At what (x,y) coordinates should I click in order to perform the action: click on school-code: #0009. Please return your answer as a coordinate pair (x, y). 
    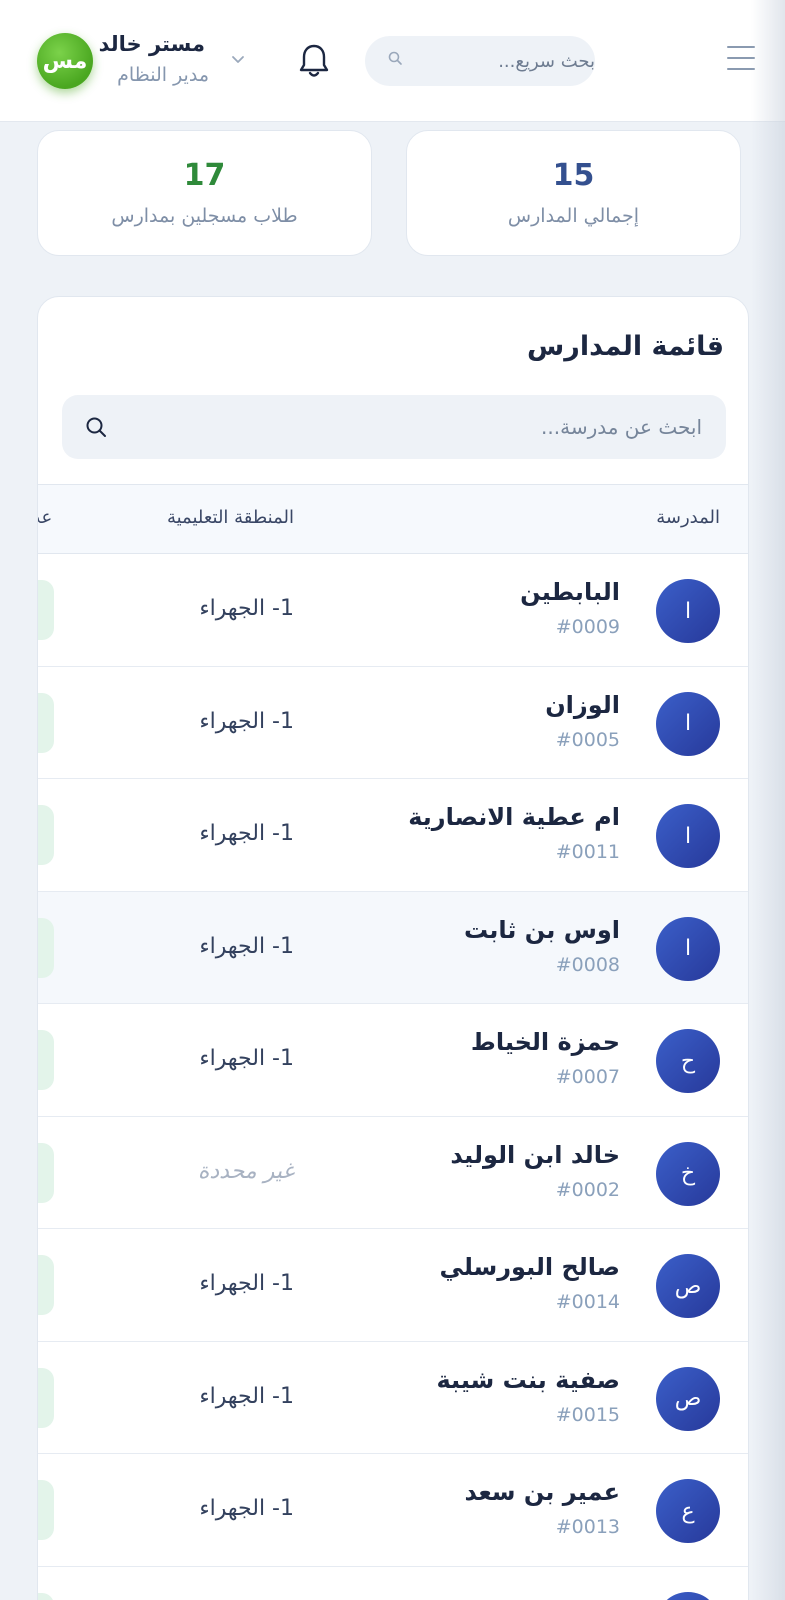
    Looking at the image, I should click on (587, 627).